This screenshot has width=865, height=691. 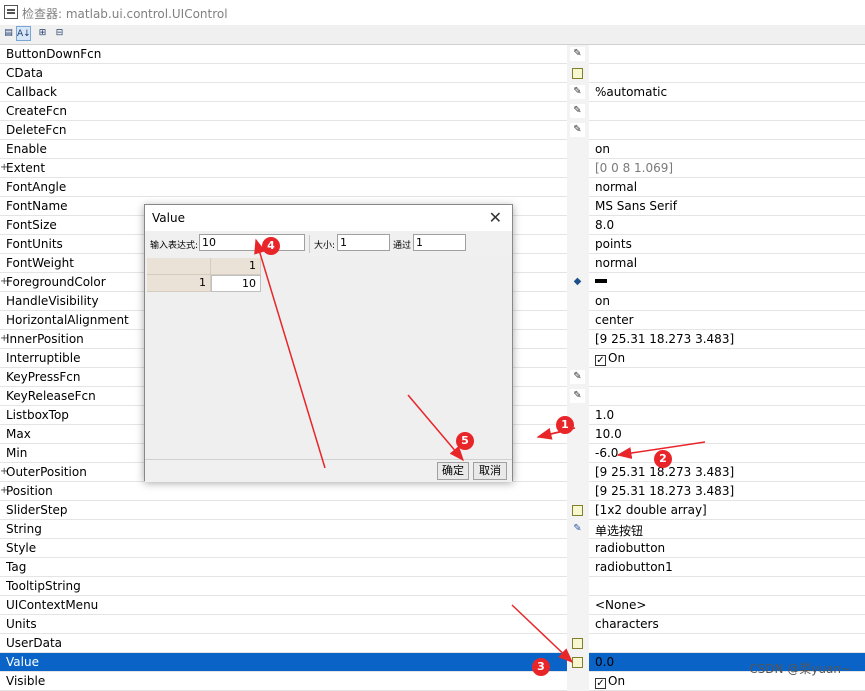 What do you see at coordinates (541, 667) in the screenshot?
I see `annotation-badge-3: 3` at bounding box center [541, 667].